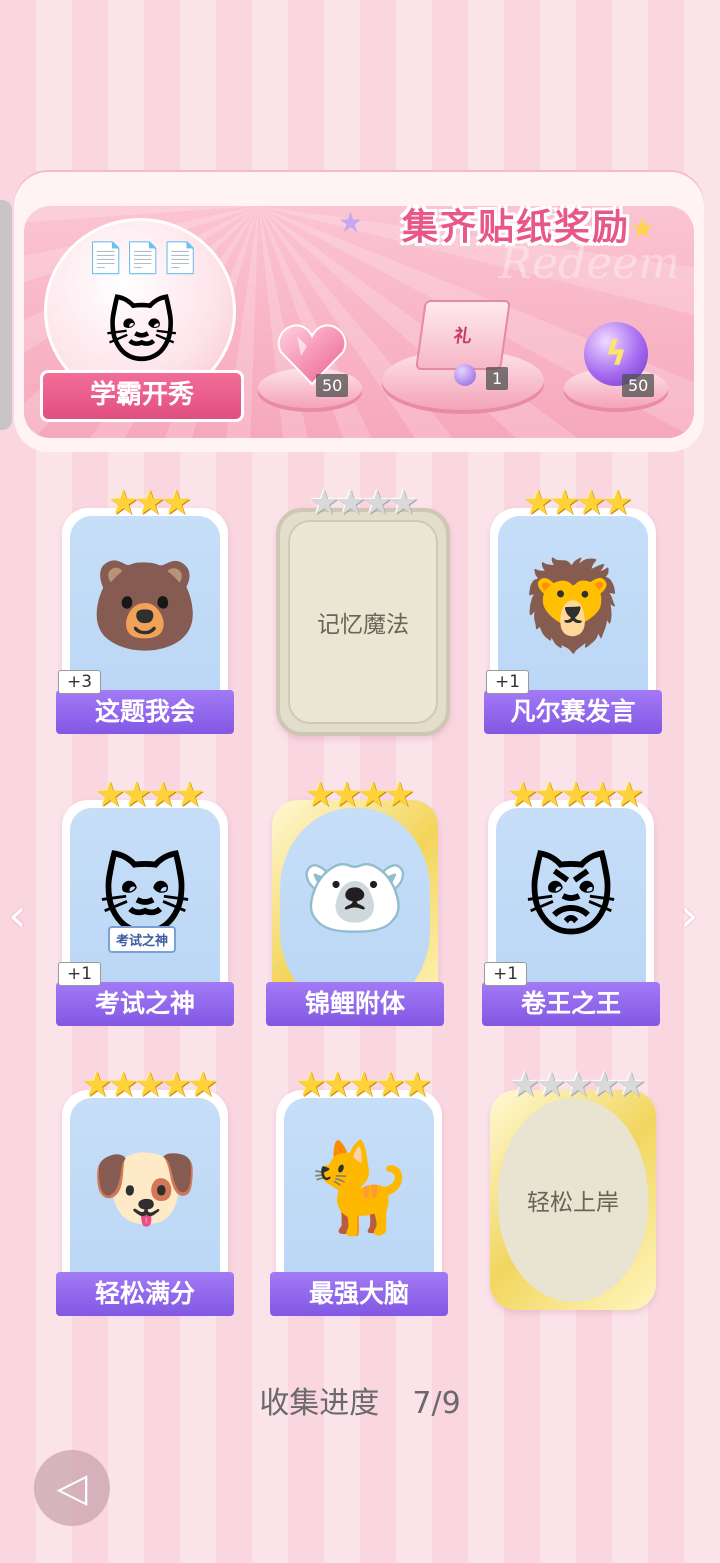 The height and width of the screenshot is (1563, 720). I want to click on card-frame: 🐈 最强大脑, so click(359, 1203).